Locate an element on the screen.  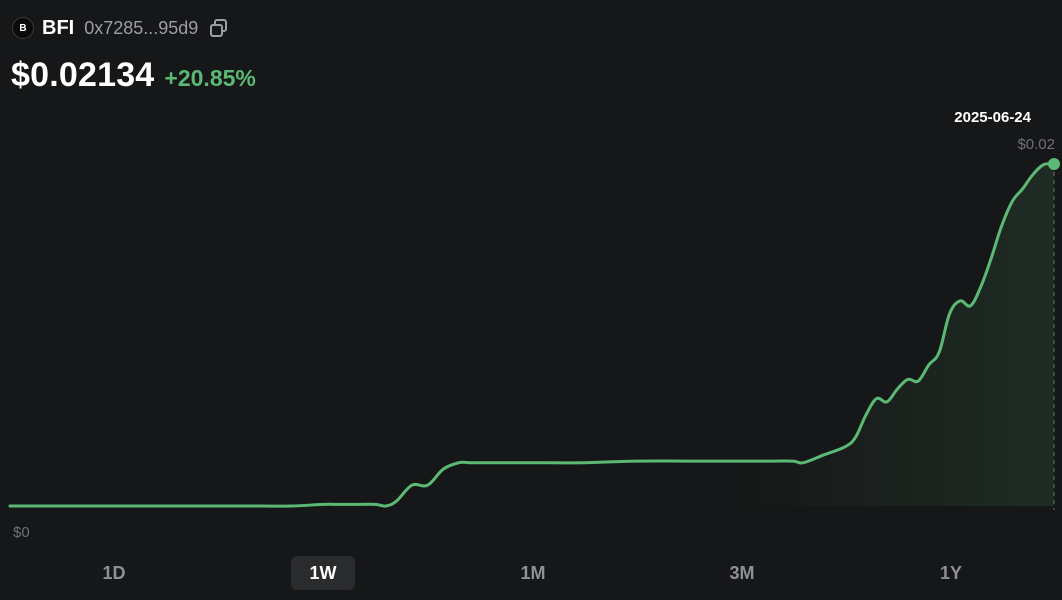
tooltip-value: $0.02 is located at coordinates (1036, 144).